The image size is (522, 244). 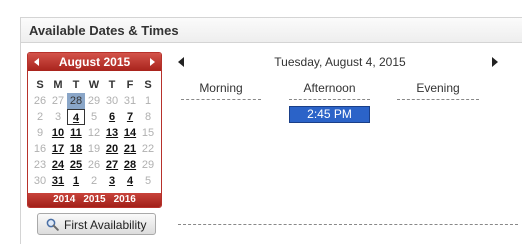 I want to click on calendar-day: 22, so click(x=148, y=149).